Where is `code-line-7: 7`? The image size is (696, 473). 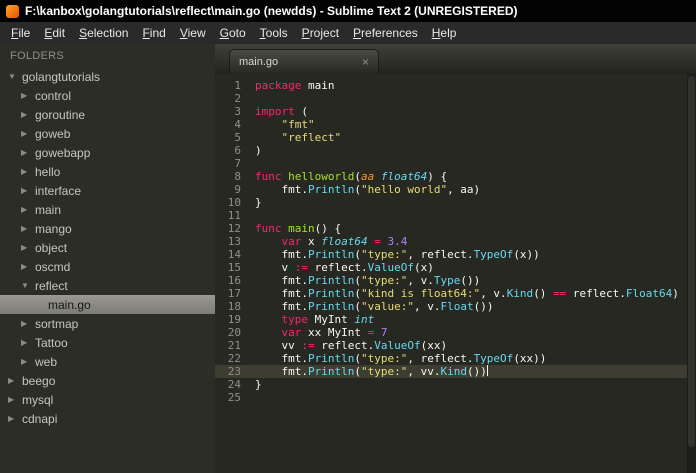 code-line-7: 7 is located at coordinates (455, 163).